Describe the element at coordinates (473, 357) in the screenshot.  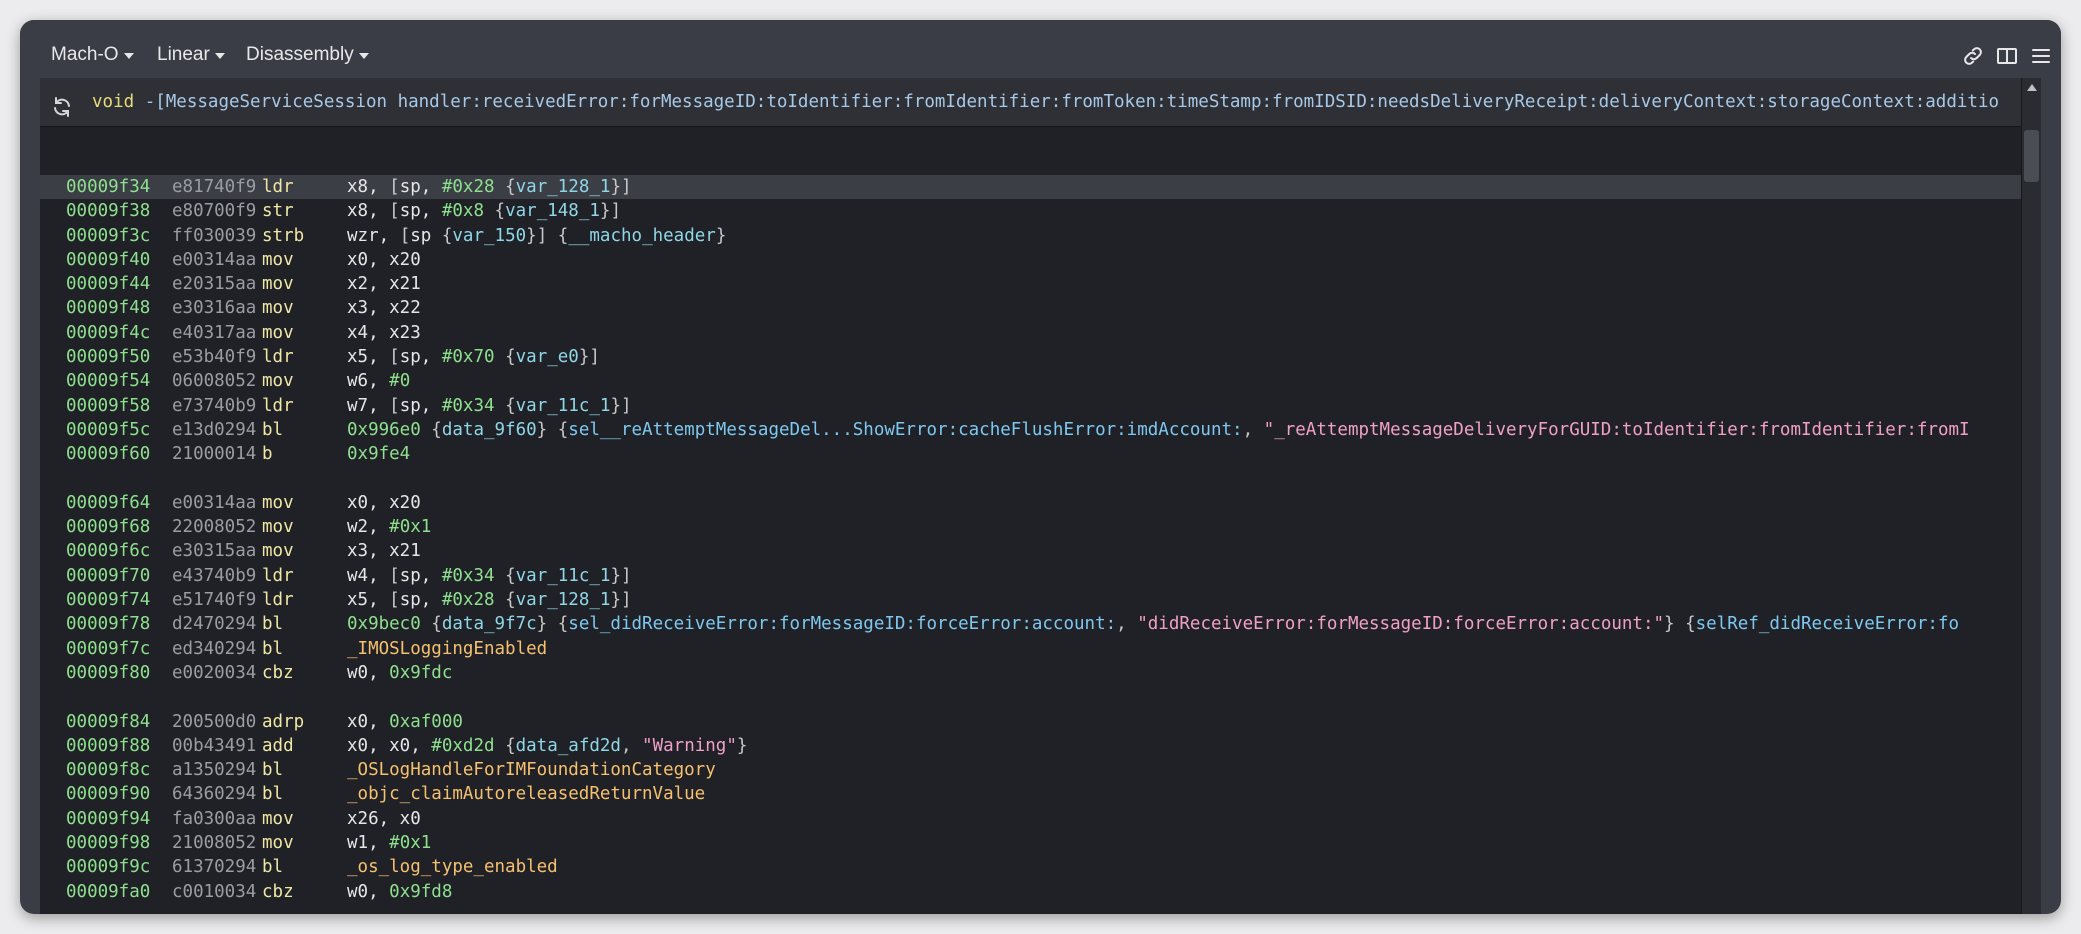
I see `operand-token: #0x70` at that location.